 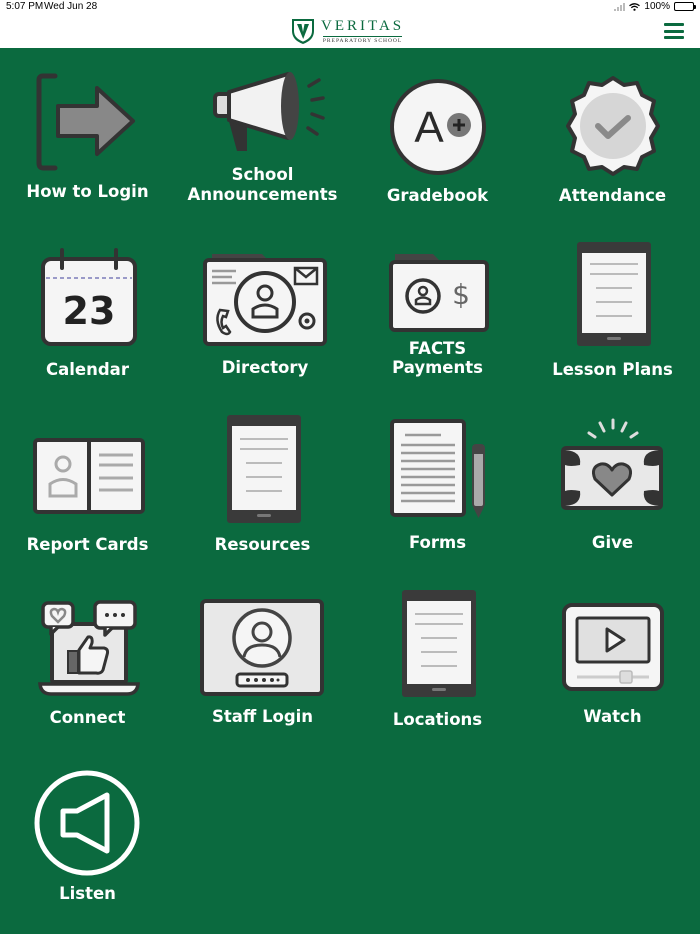 I want to click on tile-lesson-plans: Lesson Plans, so click(x=612, y=315).